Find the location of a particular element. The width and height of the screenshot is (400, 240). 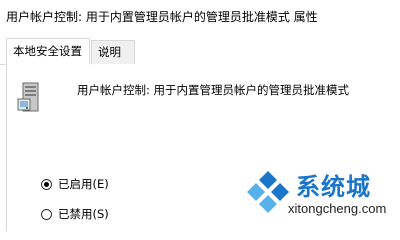

window-title: 用户帐户控制: 用于内置管理员帐户的管理员批准模式 属性 is located at coordinates (162, 17).